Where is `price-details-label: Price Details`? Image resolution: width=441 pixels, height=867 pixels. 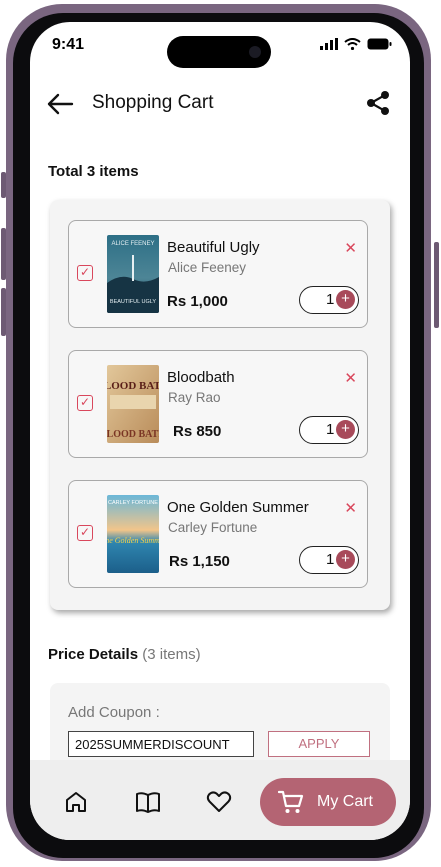
price-details-label: Price Details is located at coordinates (93, 654).